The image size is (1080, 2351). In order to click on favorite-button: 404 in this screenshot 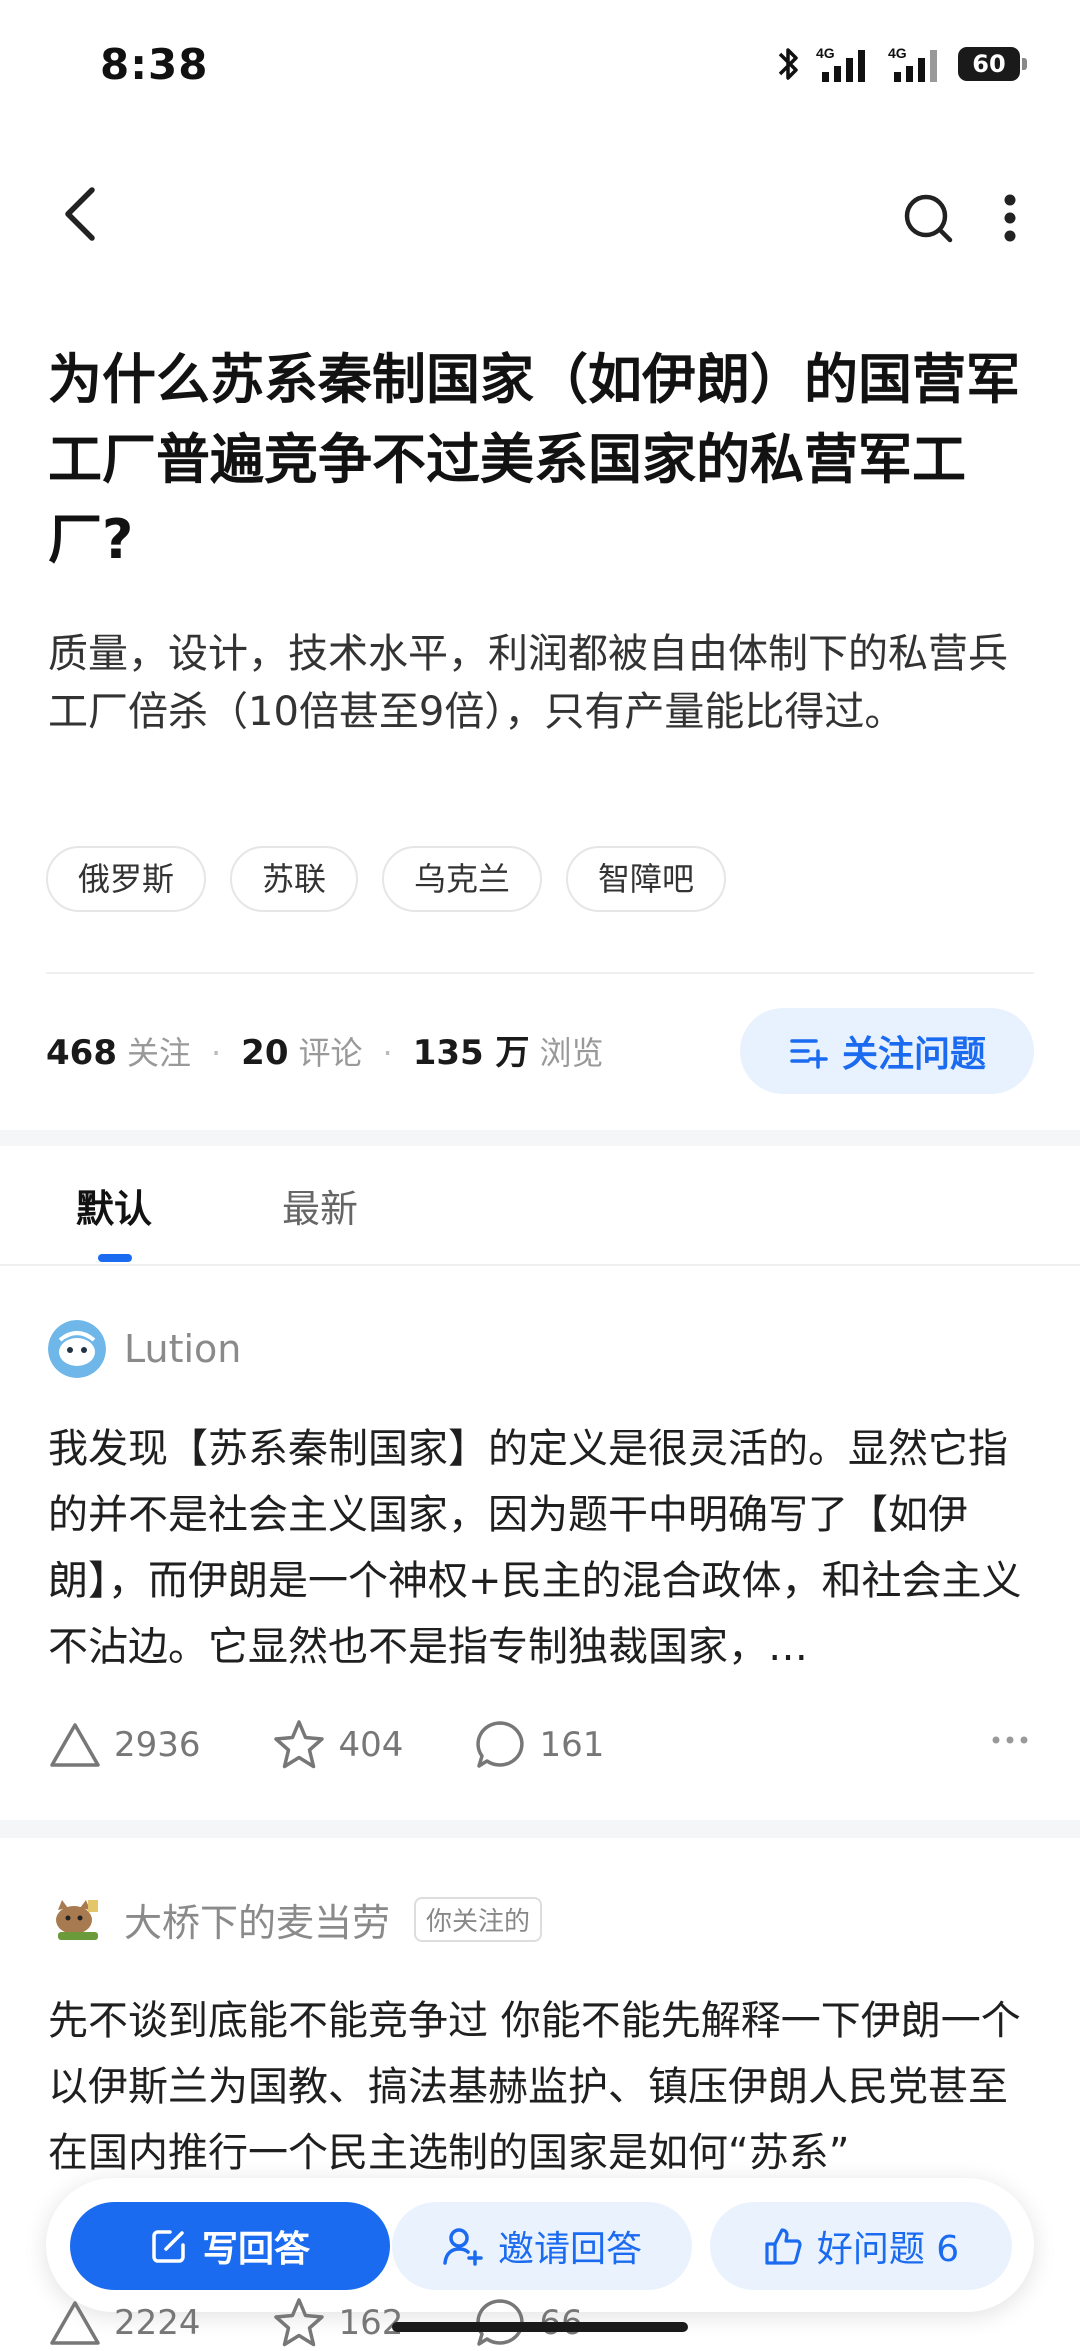, I will do `click(337, 1745)`.